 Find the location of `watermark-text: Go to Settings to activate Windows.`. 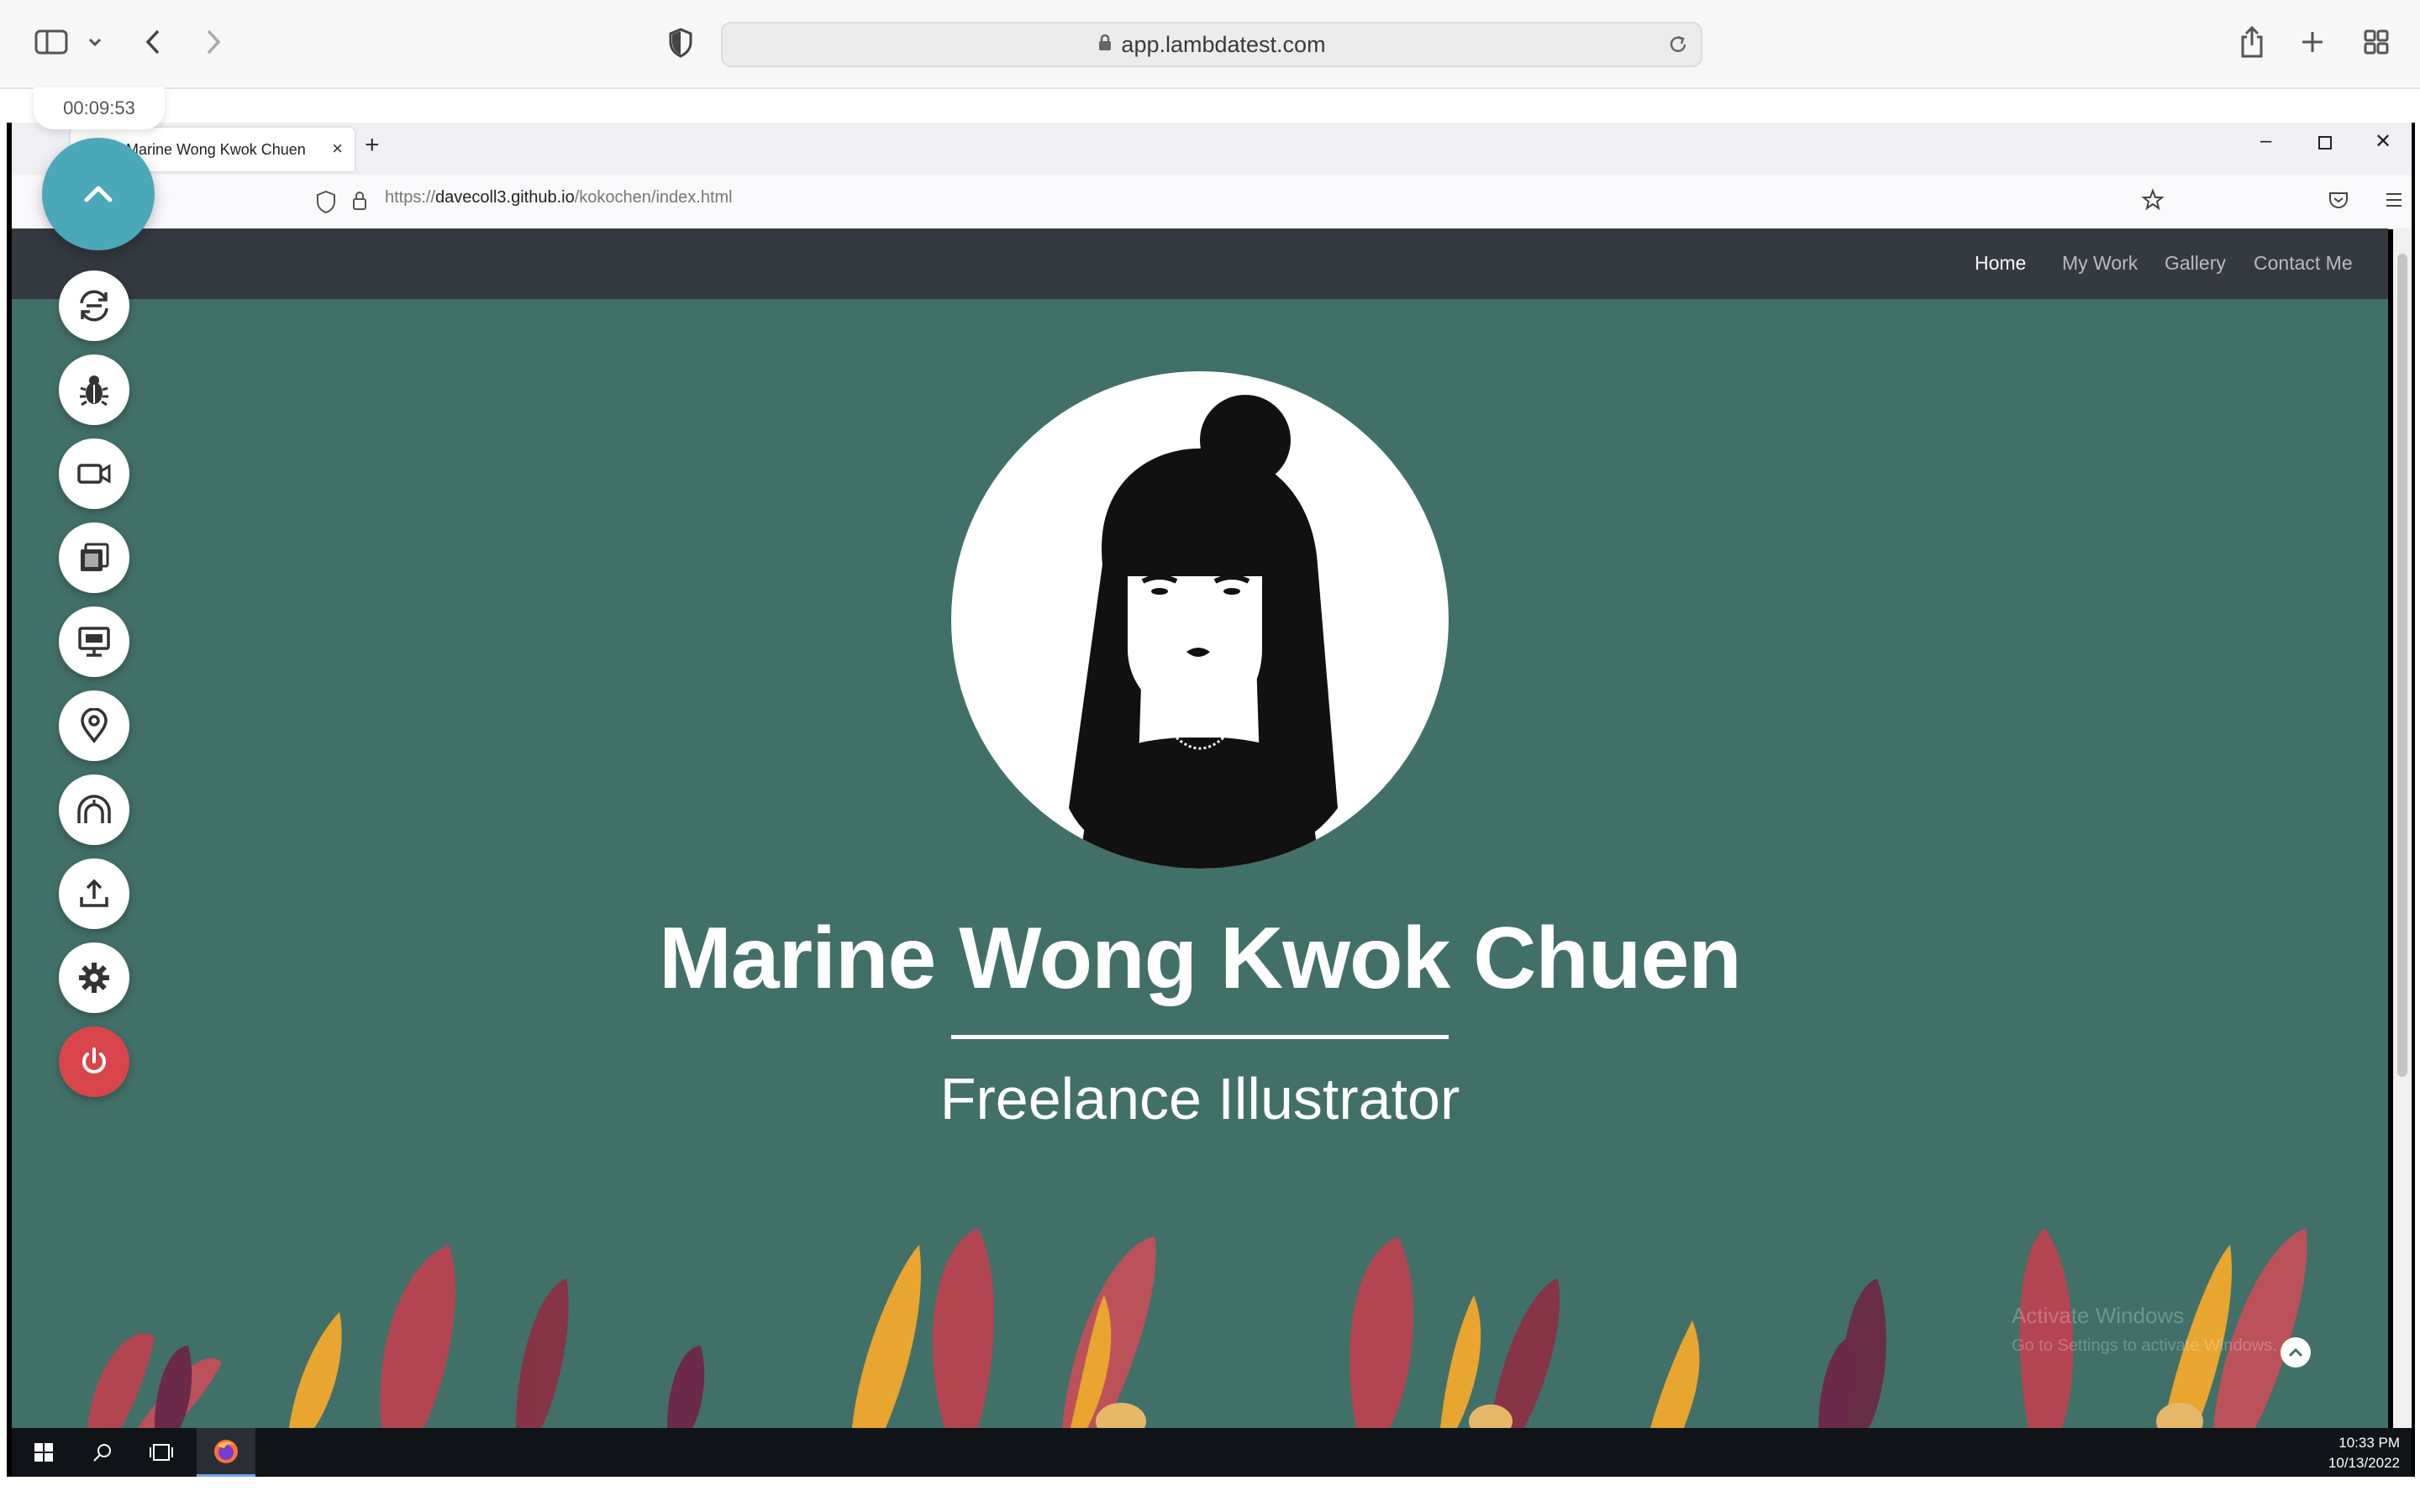

watermark-text: Go to Settings to activate Windows. is located at coordinates (2145, 1345).